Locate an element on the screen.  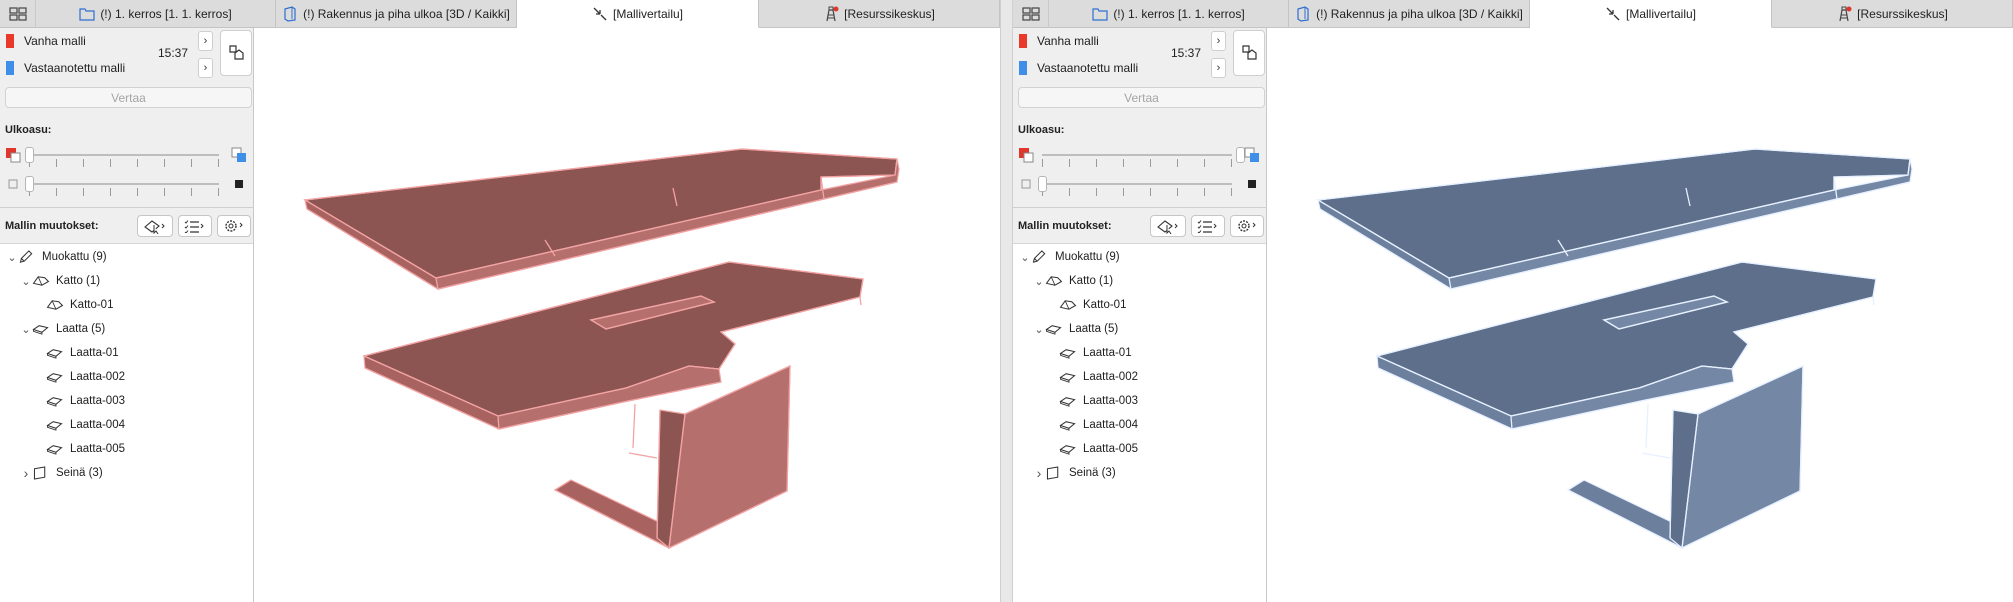
new-model-swatch is located at coordinates (1023, 68).